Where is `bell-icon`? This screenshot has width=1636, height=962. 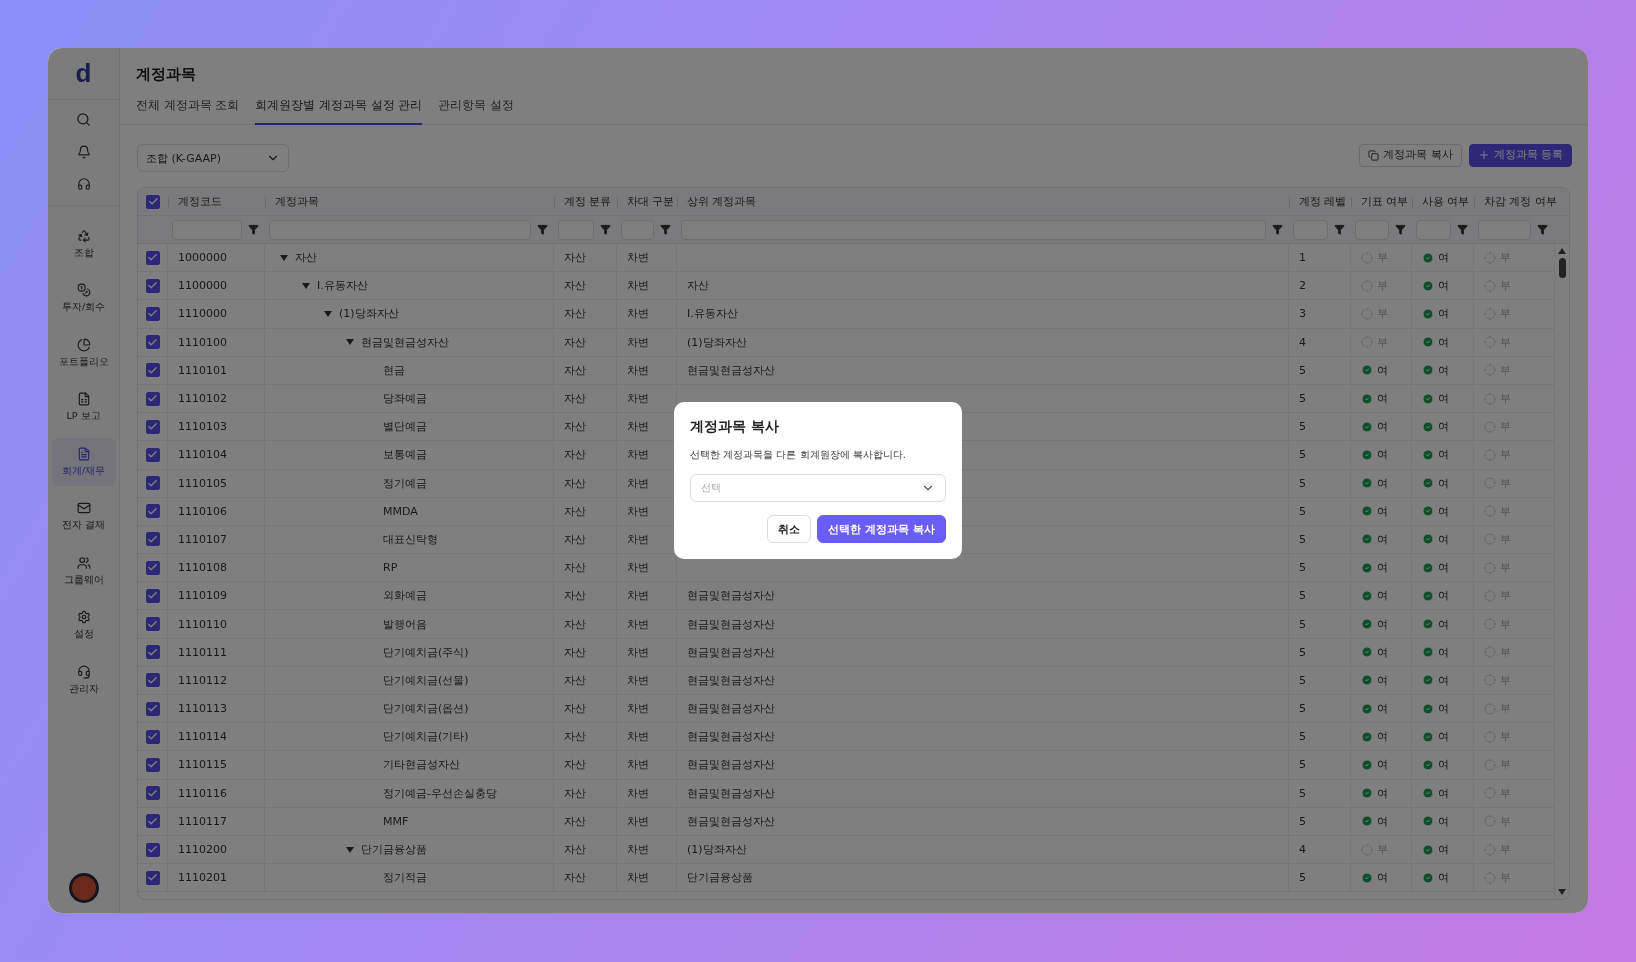
bell-icon is located at coordinates (83, 152).